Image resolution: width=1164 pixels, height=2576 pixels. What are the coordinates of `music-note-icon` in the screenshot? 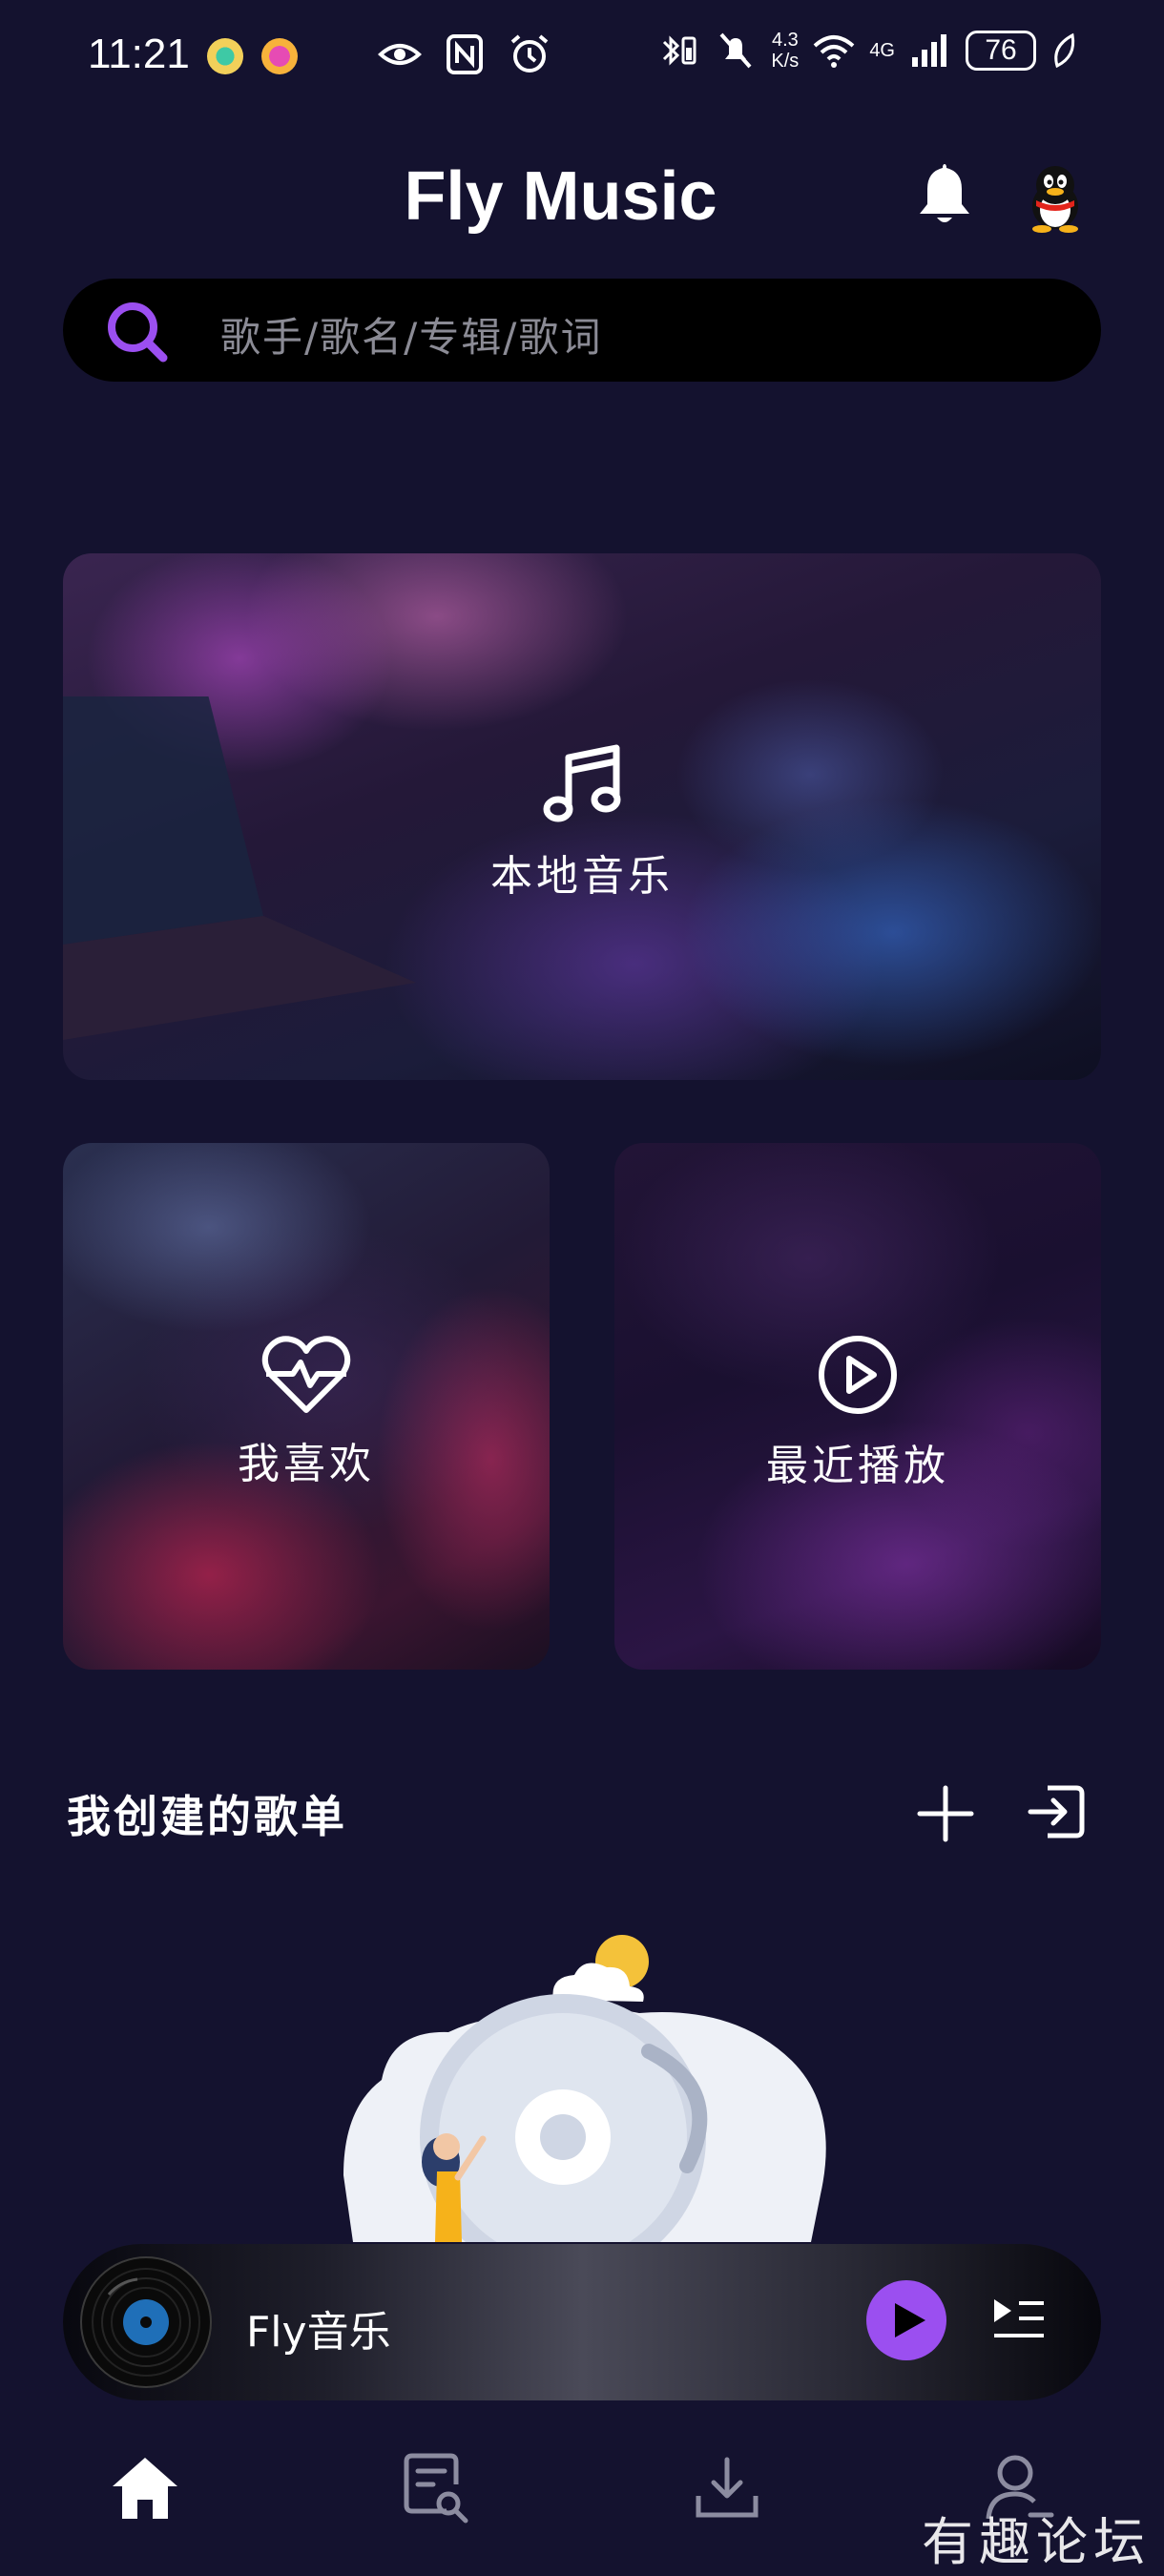 It's located at (582, 783).